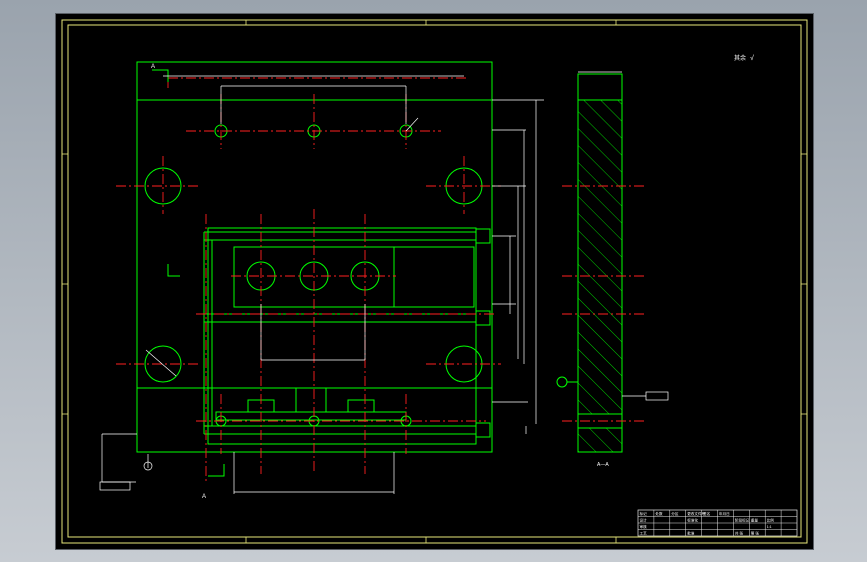 The height and width of the screenshot is (562, 867). I want to click on title-block-cell: 年月日, so click(724, 513).